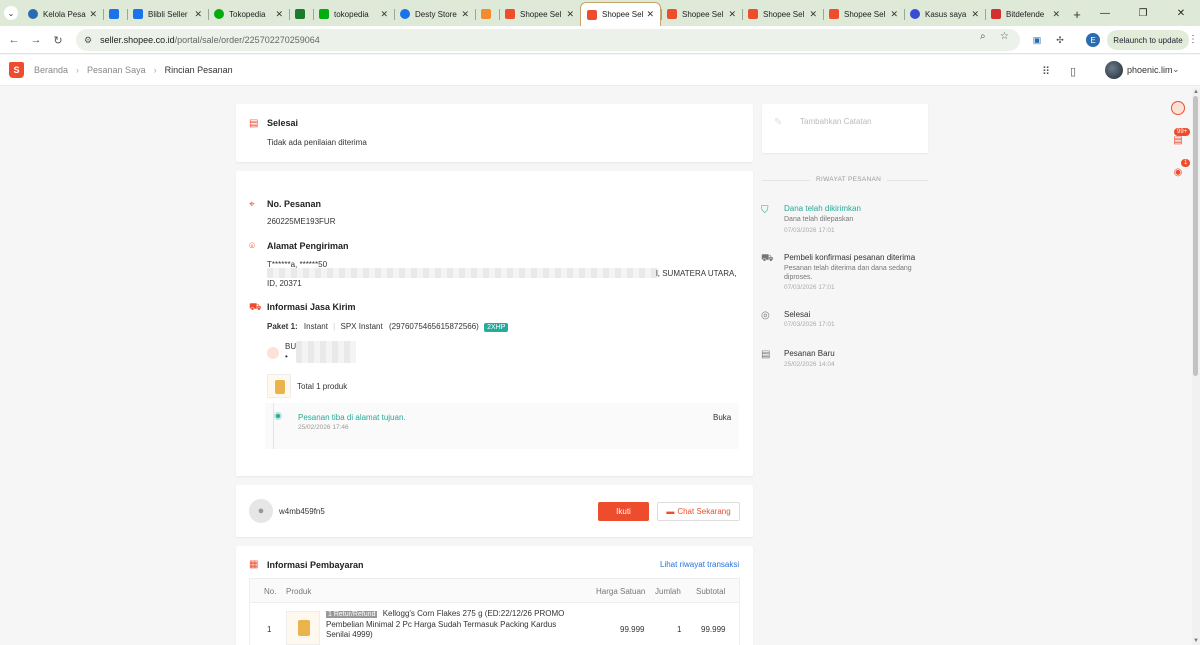  Describe the element at coordinates (116, 70) in the screenshot. I see `breadcrumb-orders: Pesanan Saya` at that location.